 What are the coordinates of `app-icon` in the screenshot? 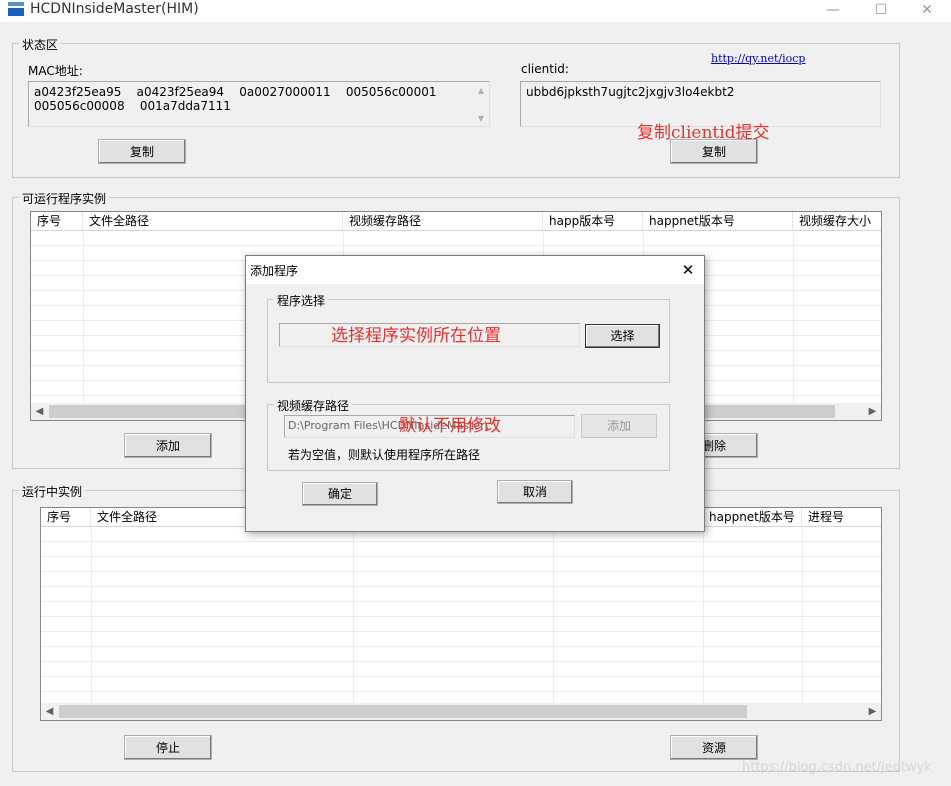 It's located at (16, 9).